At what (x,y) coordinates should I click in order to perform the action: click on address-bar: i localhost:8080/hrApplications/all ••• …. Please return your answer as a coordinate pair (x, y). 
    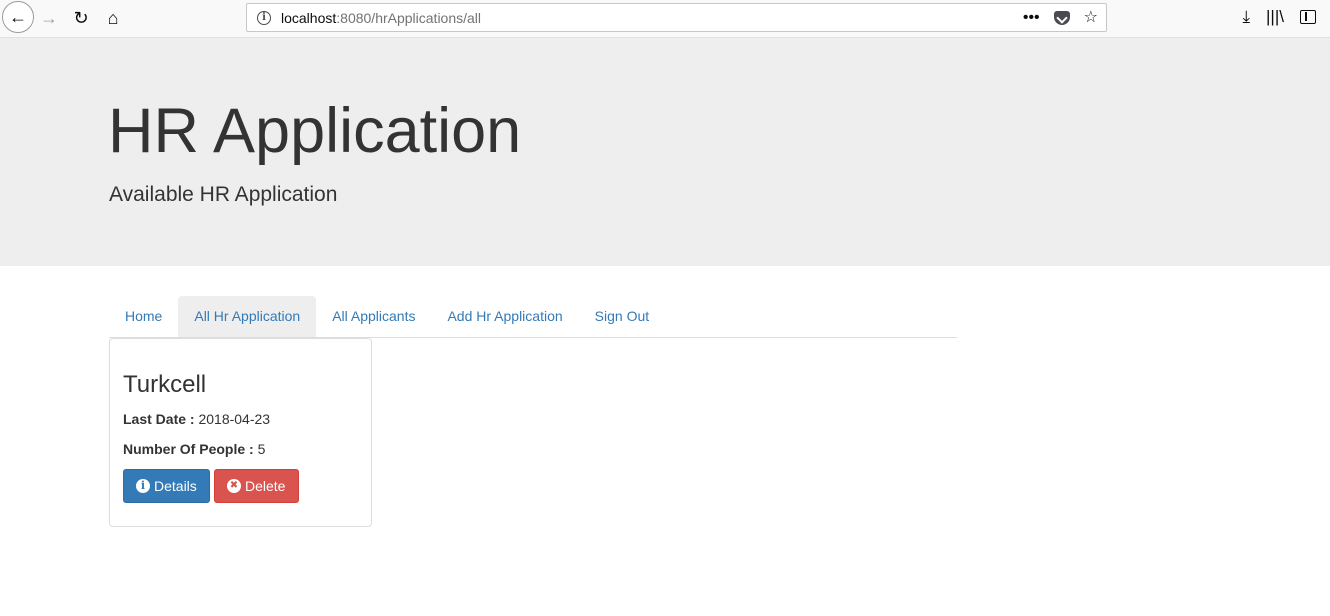
    Looking at the image, I should click on (676, 17).